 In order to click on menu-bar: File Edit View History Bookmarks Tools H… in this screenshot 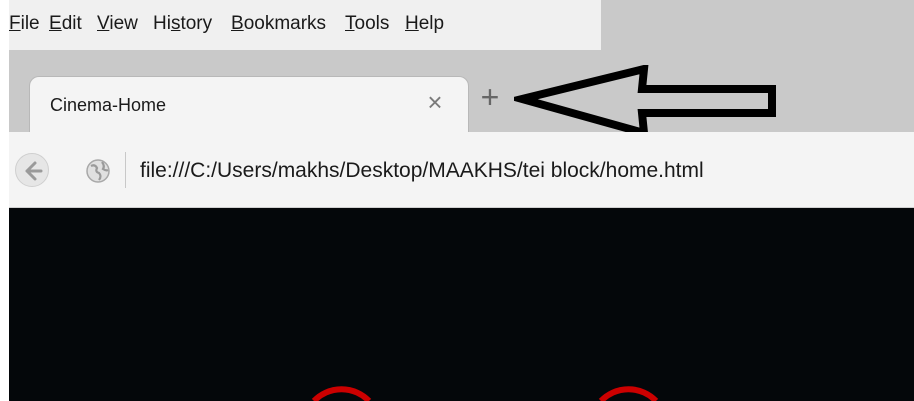, I will do `click(461, 25)`.